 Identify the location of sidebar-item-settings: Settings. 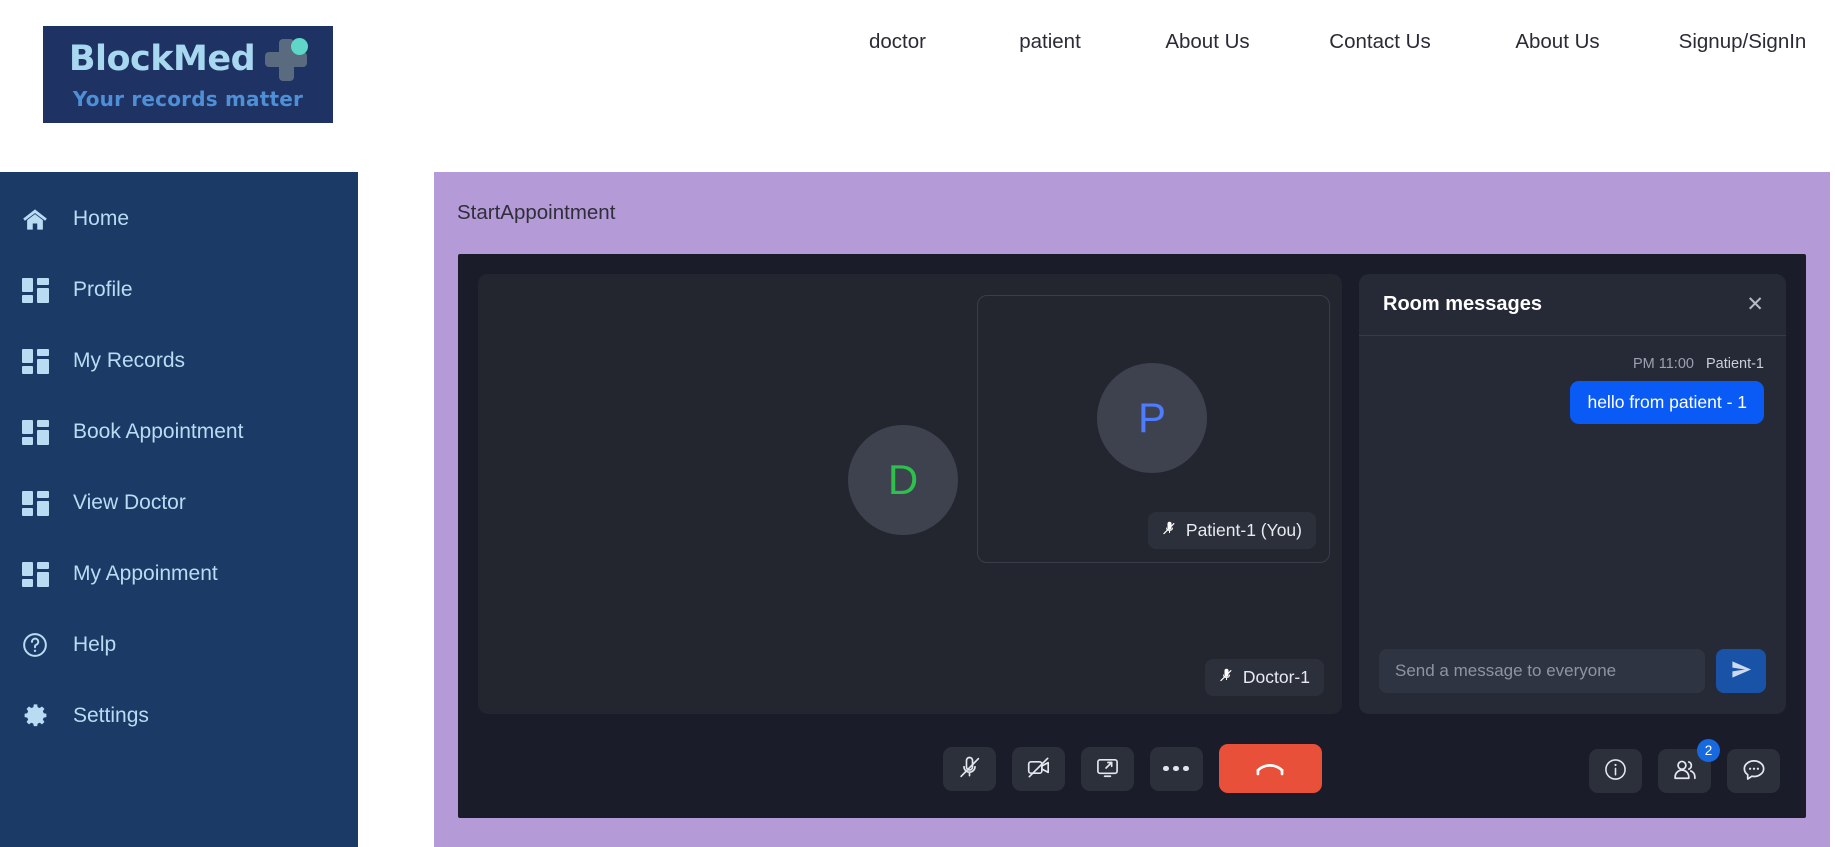
(179, 716).